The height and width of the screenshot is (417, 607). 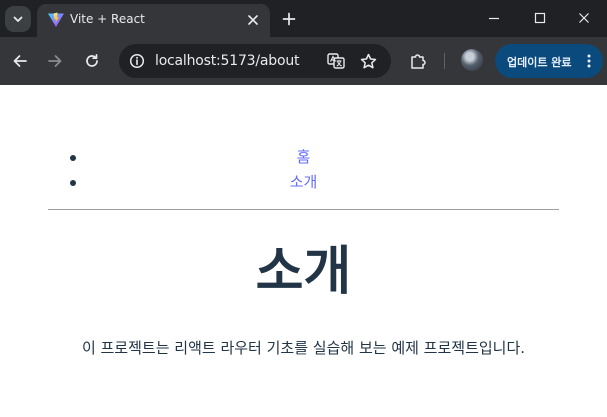 I want to click on update-complete-button: 업데이트 완료, so click(x=549, y=61).